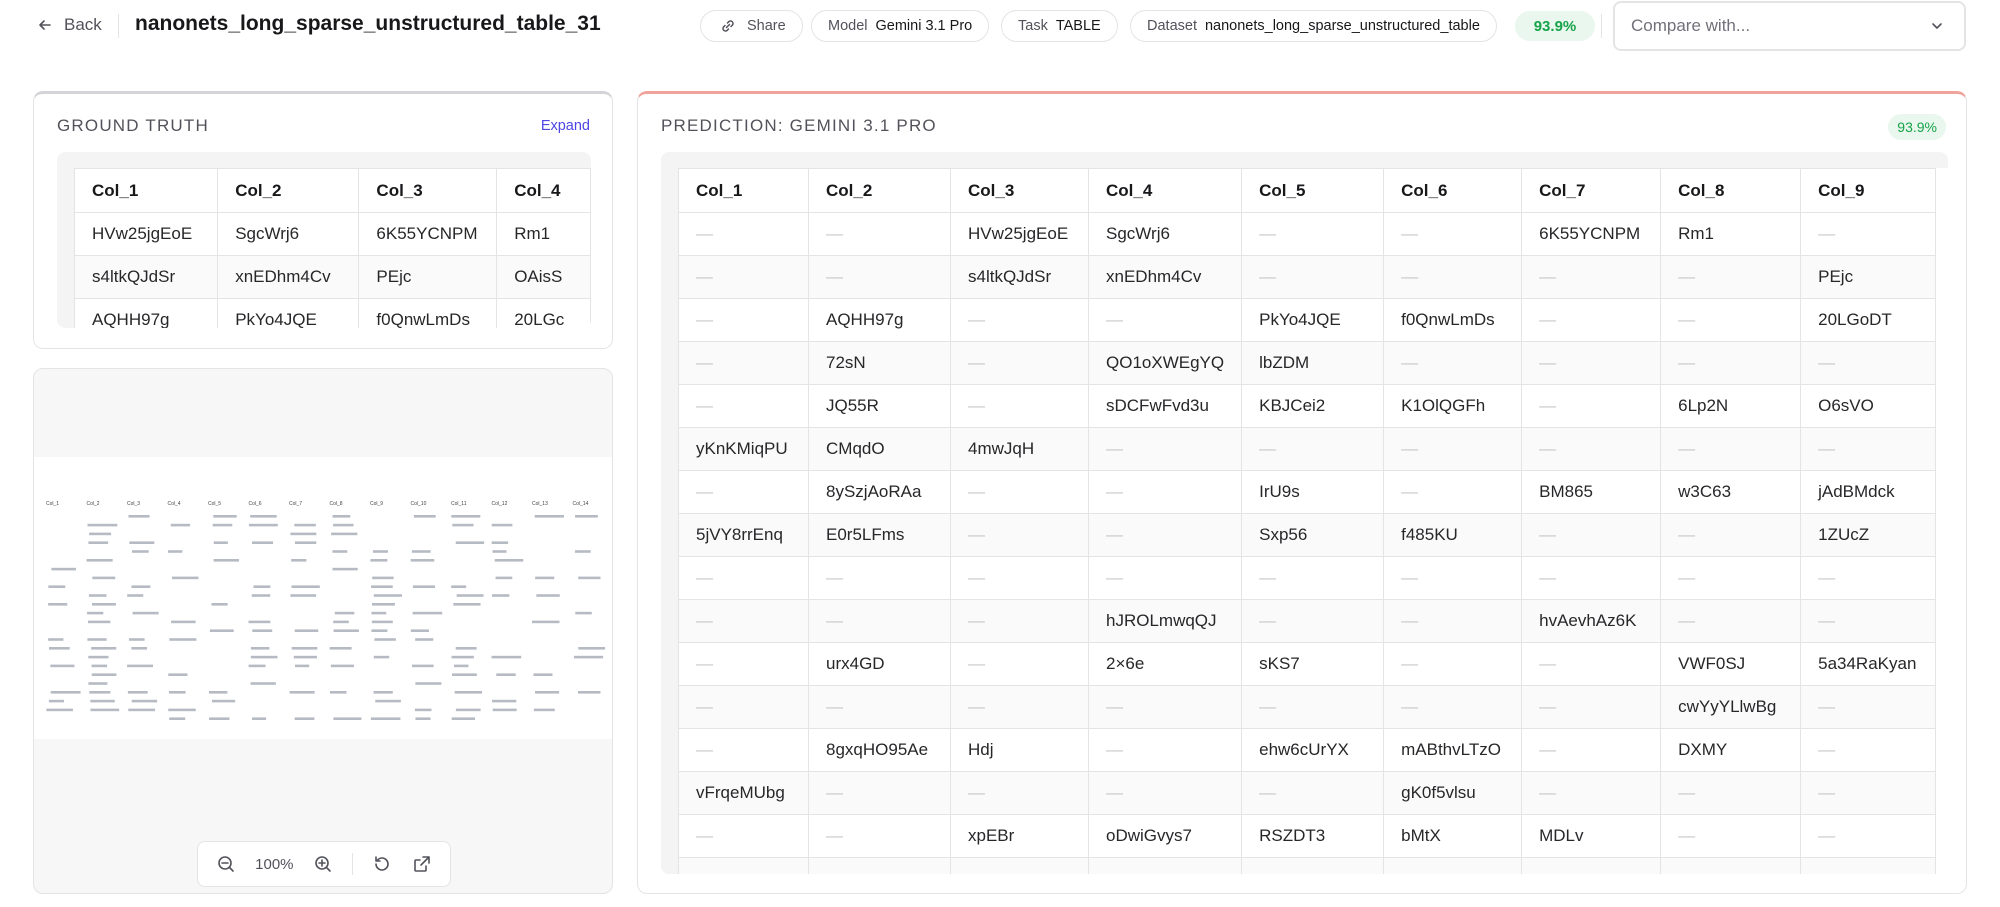 The height and width of the screenshot is (907, 2000). Describe the element at coordinates (1868, 492) in the screenshot. I see `table-cell: jAdBMdck` at that location.